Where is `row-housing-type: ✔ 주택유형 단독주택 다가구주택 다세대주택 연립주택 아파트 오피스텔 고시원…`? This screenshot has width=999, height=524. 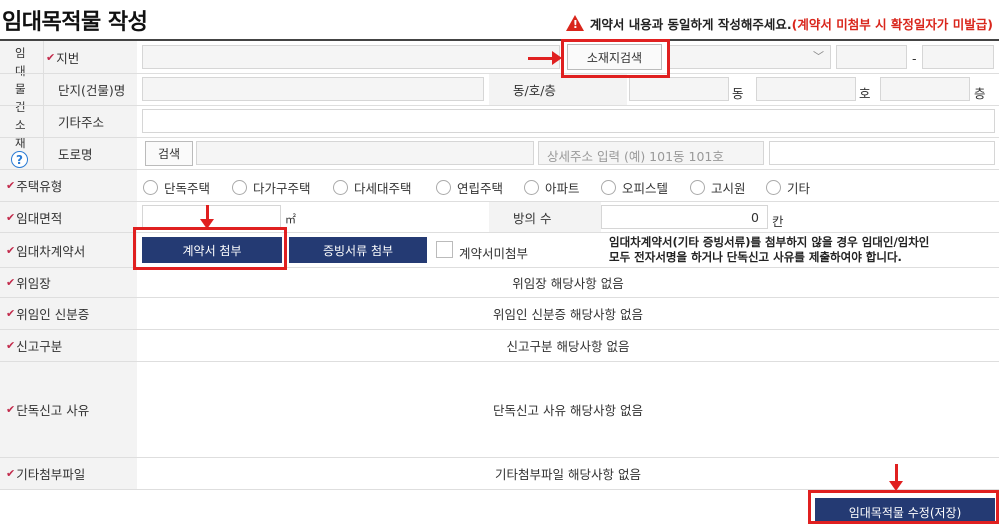
row-housing-type: ✔ 주택유형 단독주택 다가구주택 다세대주택 연립주택 아파트 오피스텔 고시원… is located at coordinates (499, 186).